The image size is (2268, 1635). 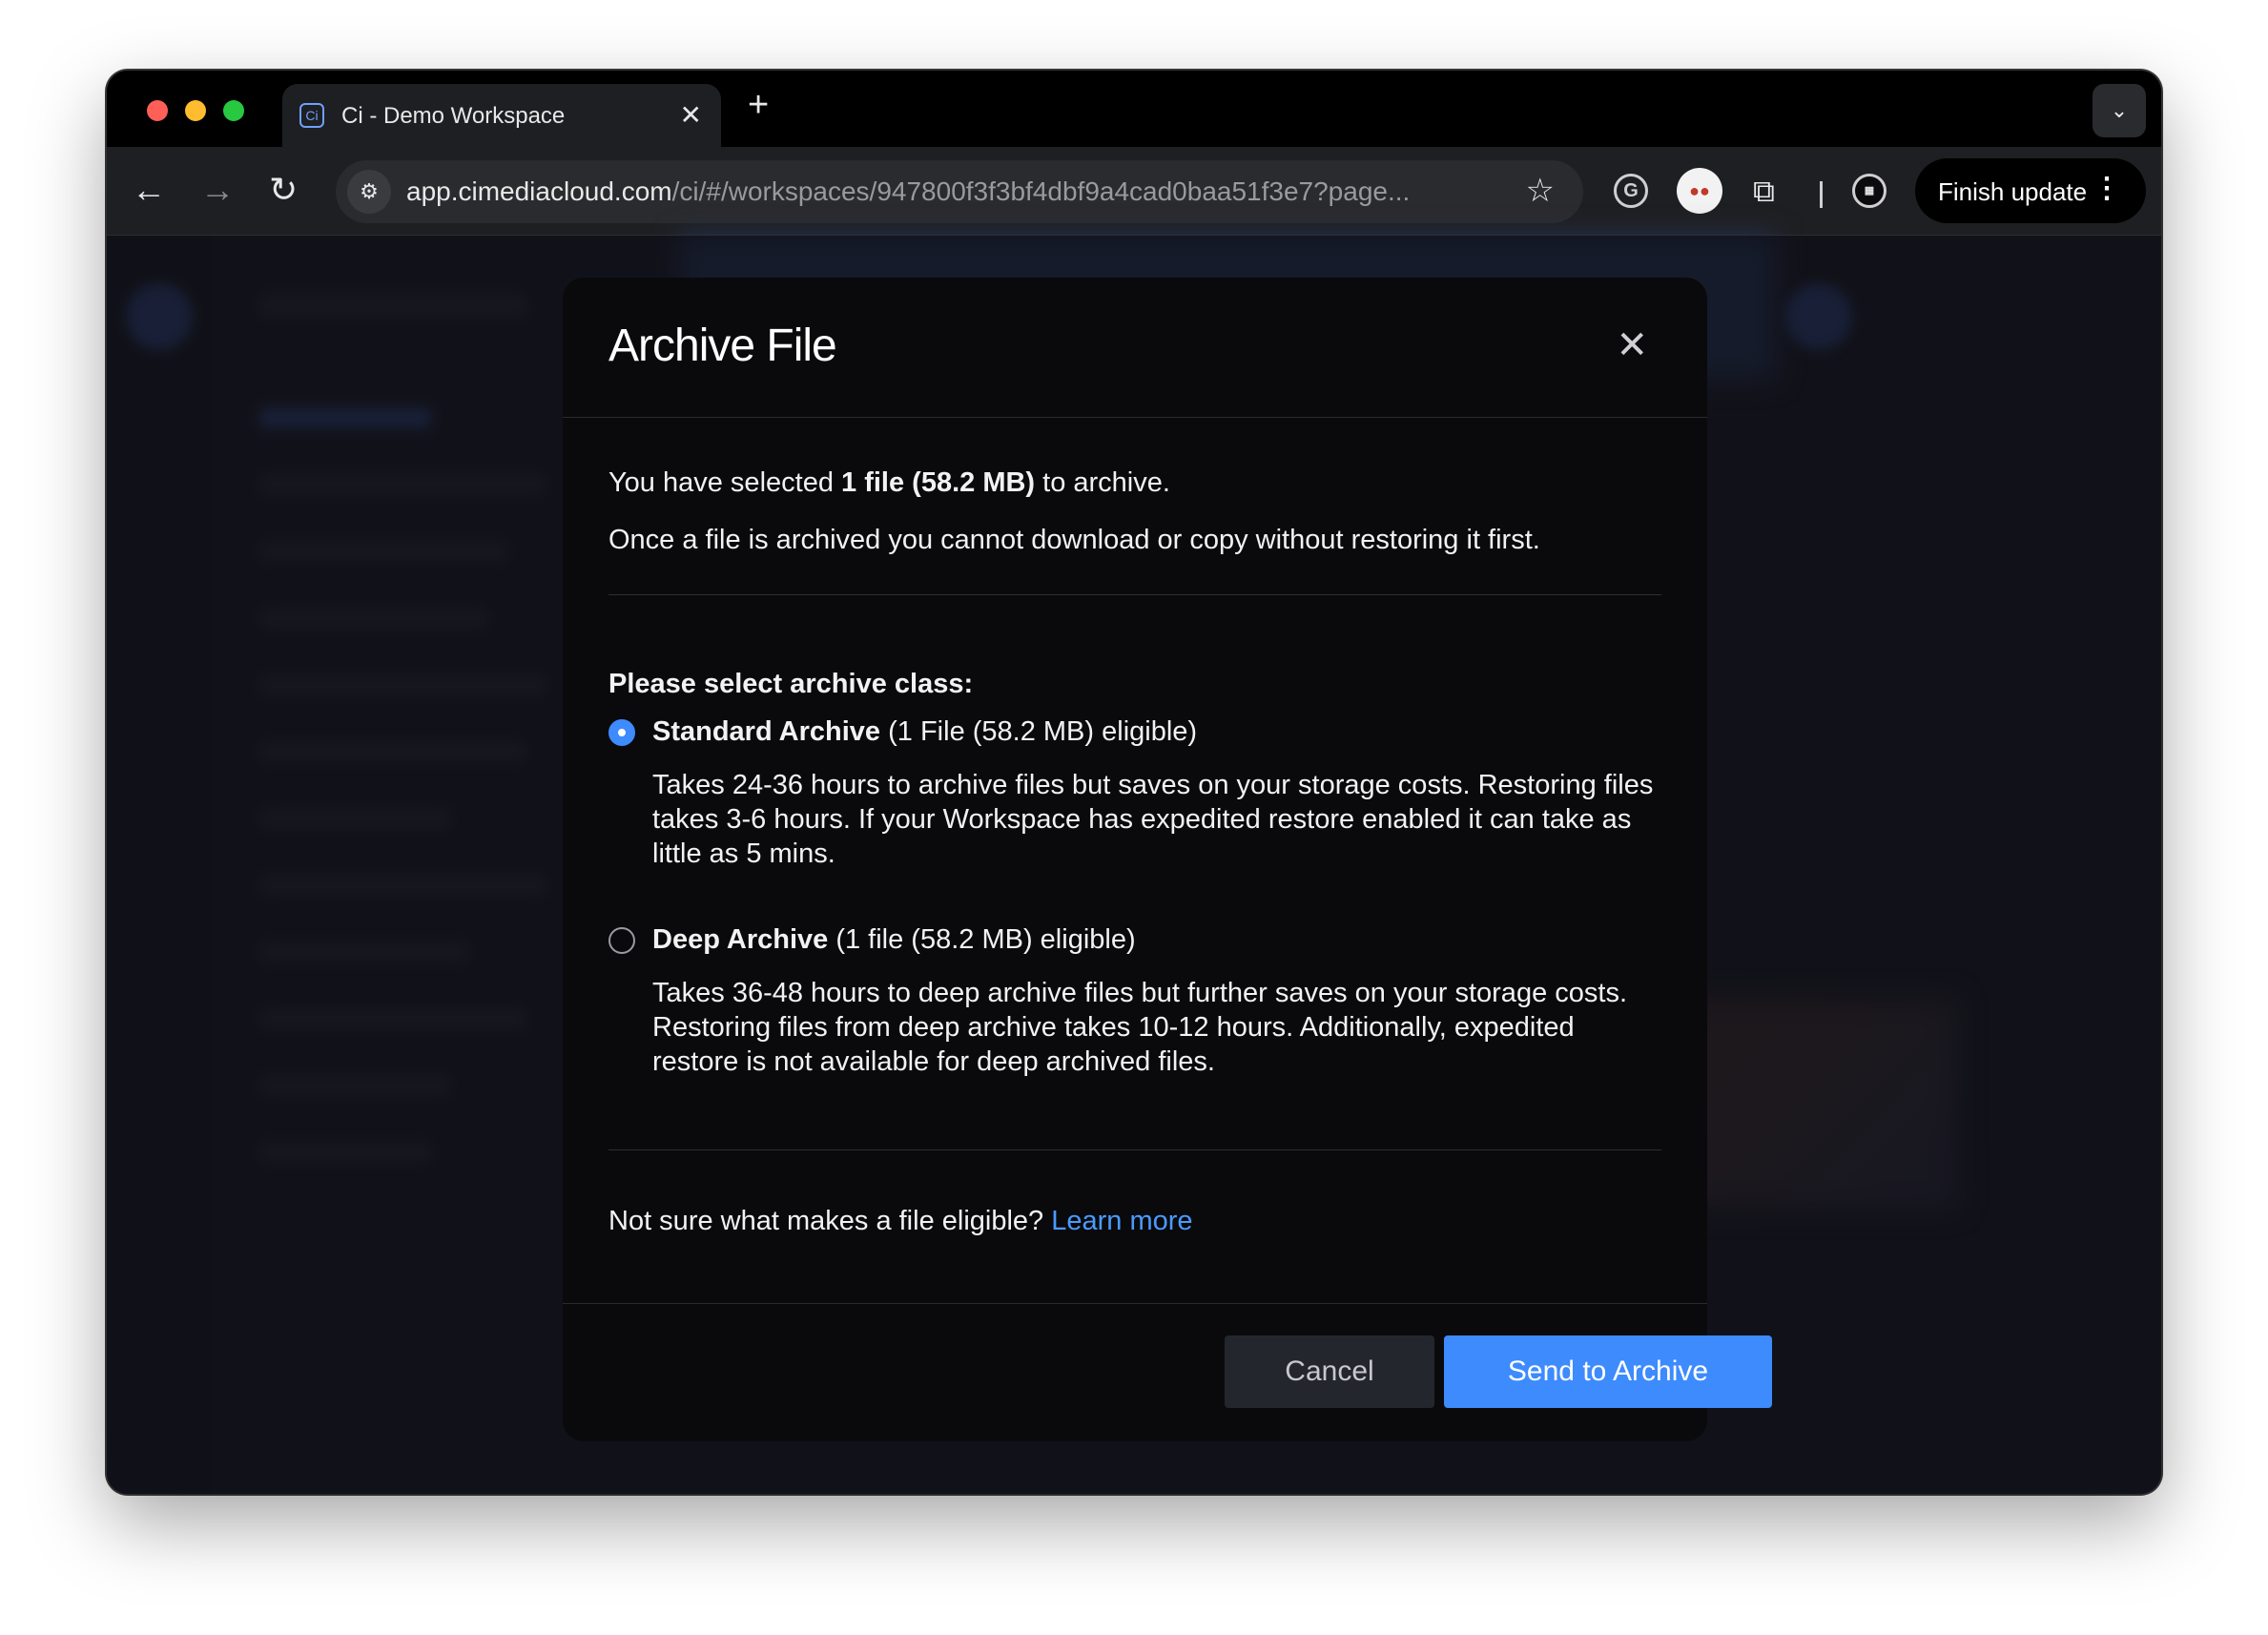 I want to click on finish-update-button: Finish update ⋮, so click(x=2030, y=190).